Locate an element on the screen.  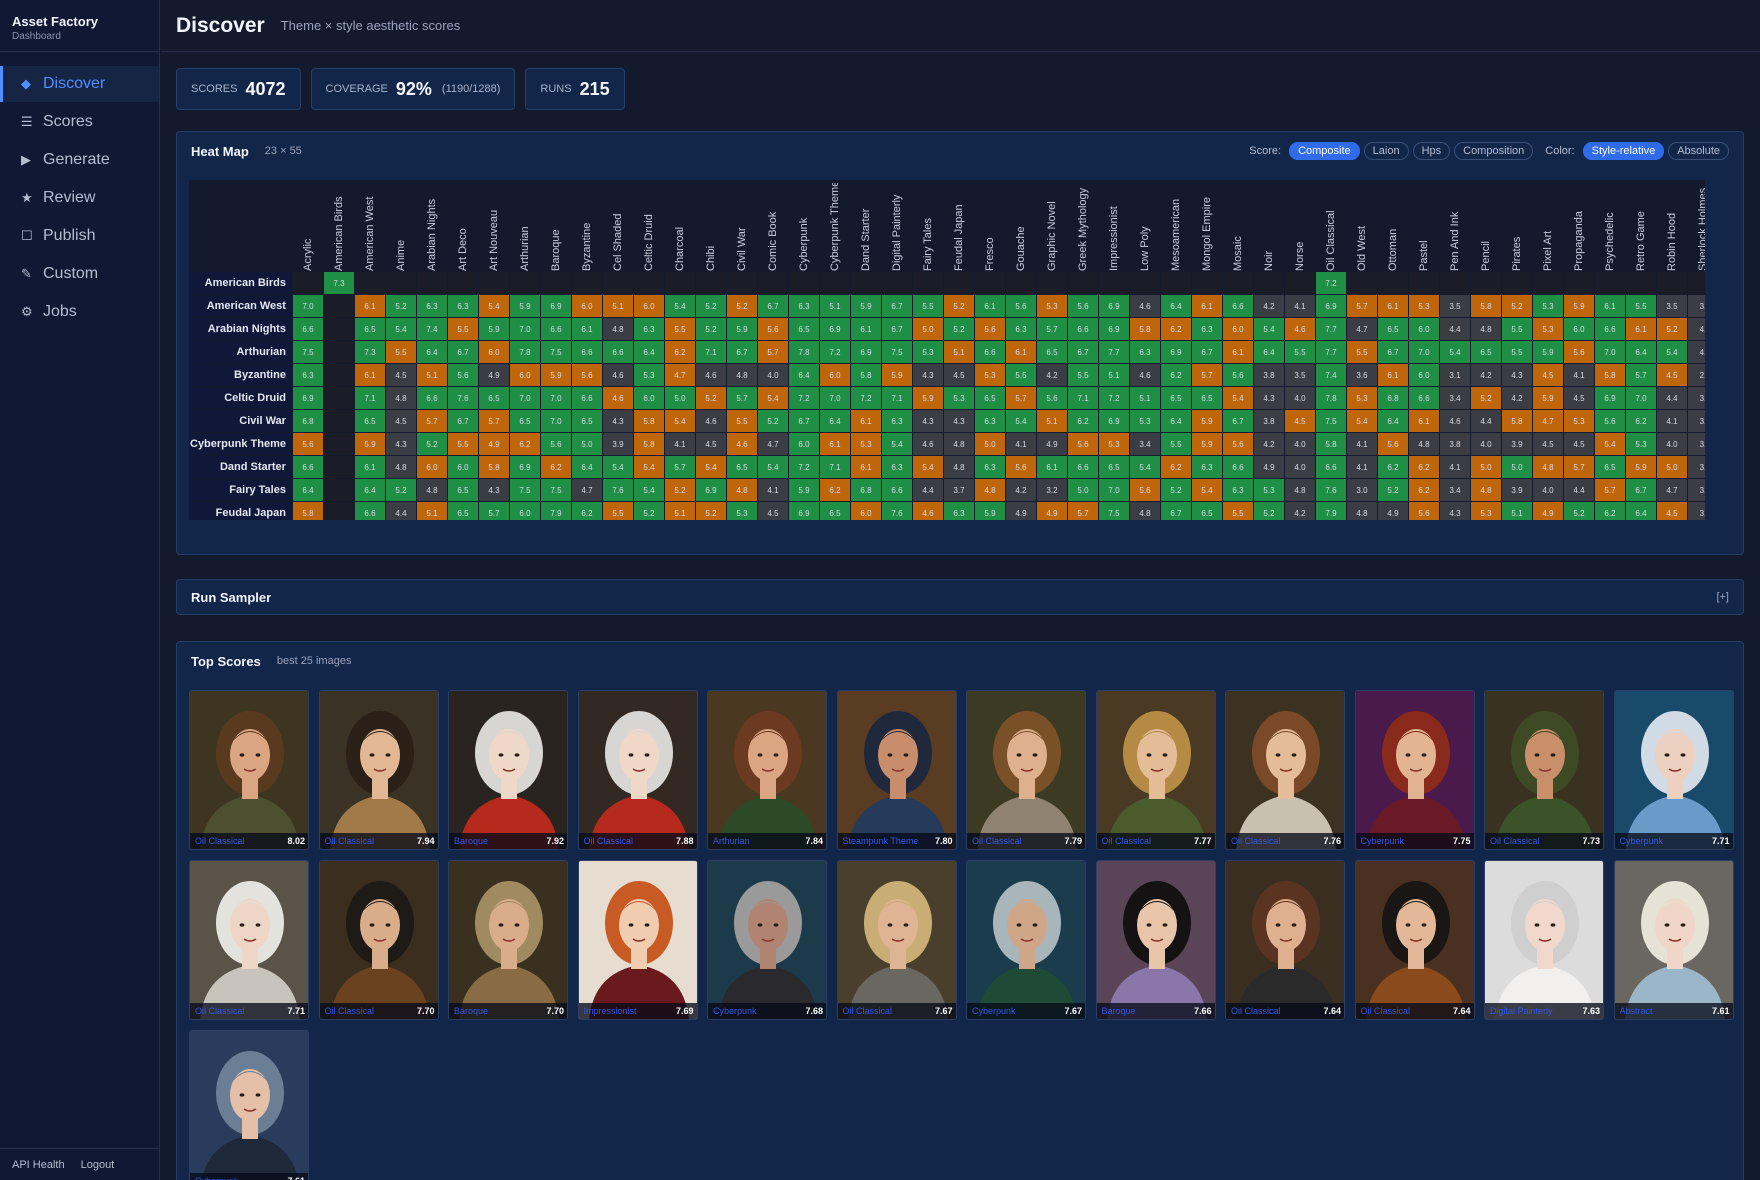
heatmap-cell: 7.3 is located at coordinates (369, 352).